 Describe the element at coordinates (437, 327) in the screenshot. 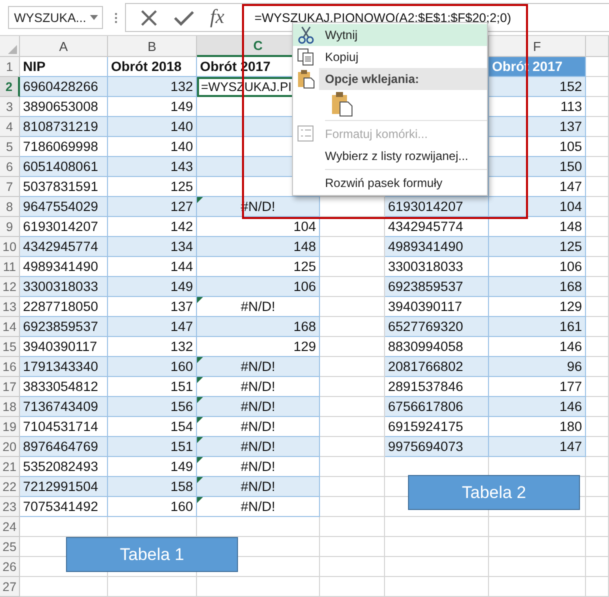

I see `table-cell: 6527769320` at that location.